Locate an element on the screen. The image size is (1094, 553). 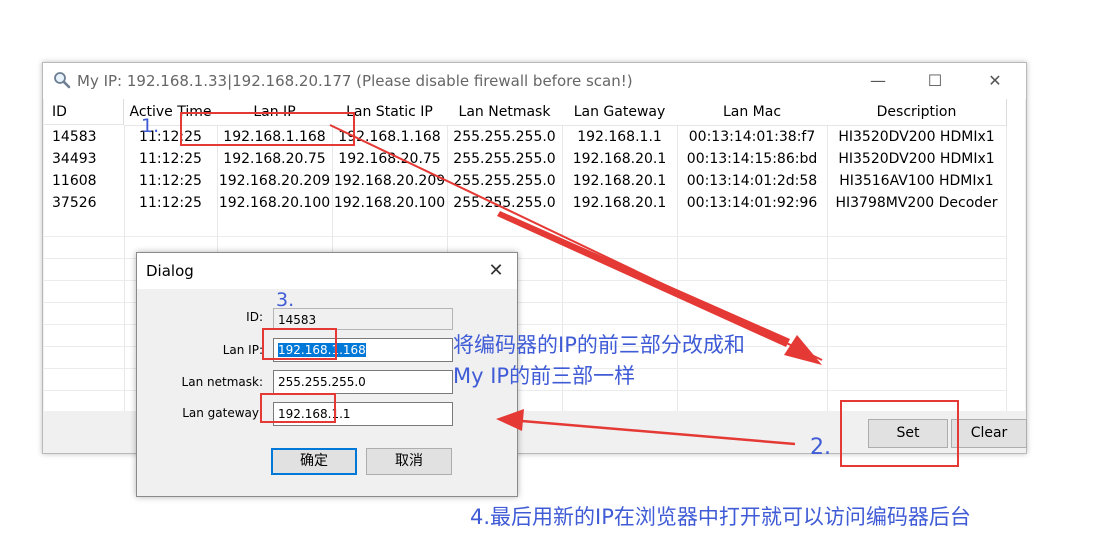
step-1-label: 1. is located at coordinates (150, 126).